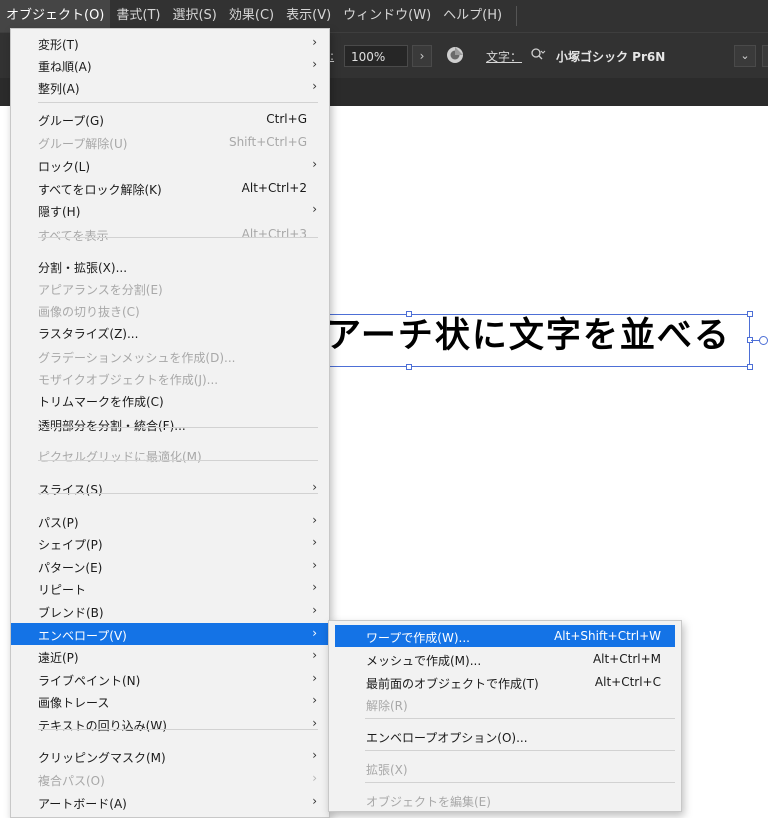  What do you see at coordinates (170, 701) in the screenshot?
I see `menu-item-image-trace: 画像トレース ›` at bounding box center [170, 701].